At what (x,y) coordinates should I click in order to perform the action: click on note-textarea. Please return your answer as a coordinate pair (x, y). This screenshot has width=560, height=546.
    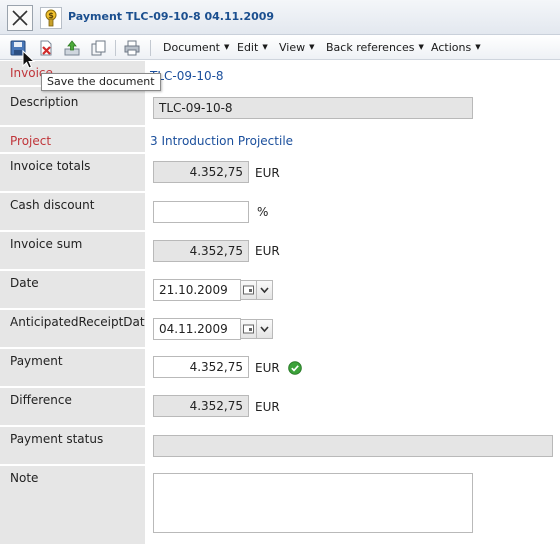
    Looking at the image, I should click on (313, 503).